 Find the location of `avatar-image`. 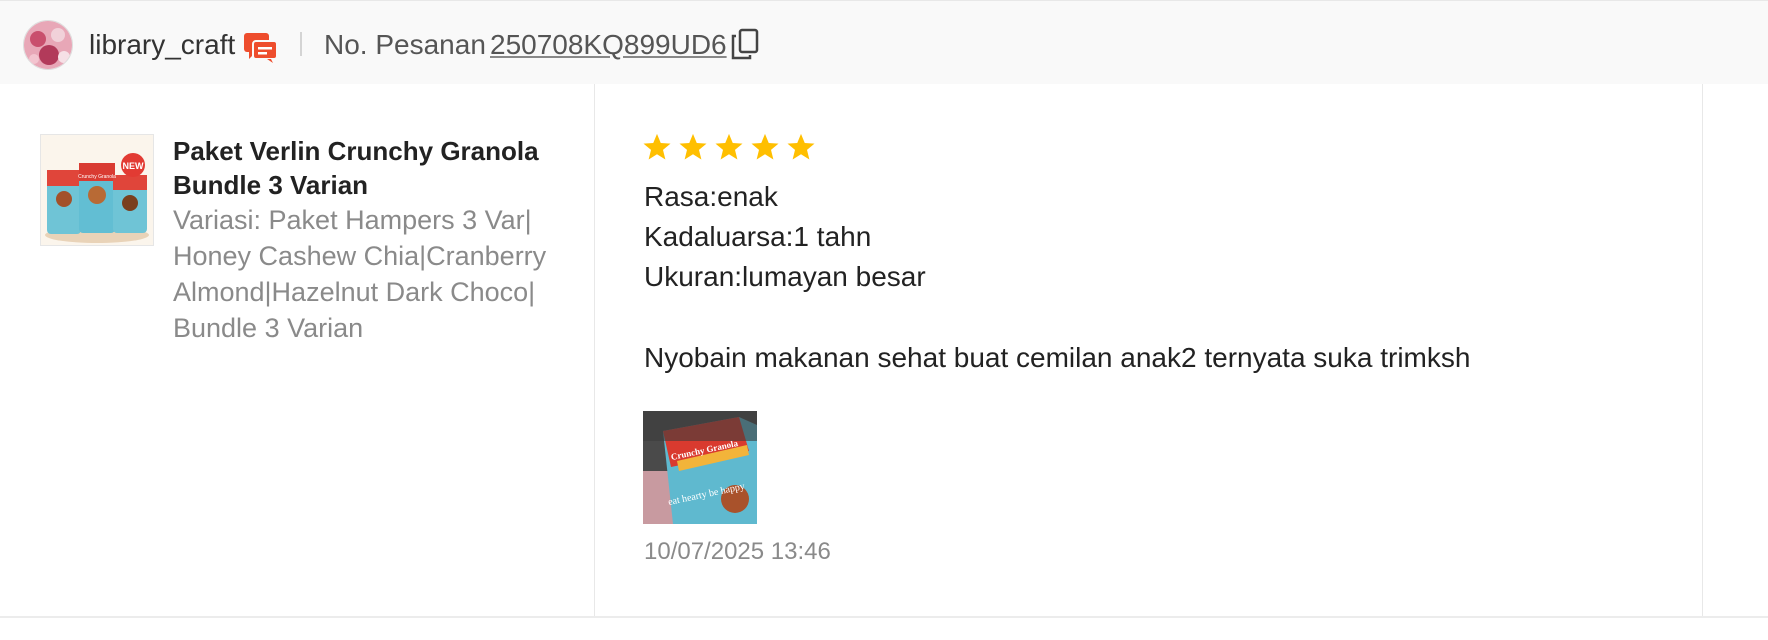

avatar-image is located at coordinates (48, 45).